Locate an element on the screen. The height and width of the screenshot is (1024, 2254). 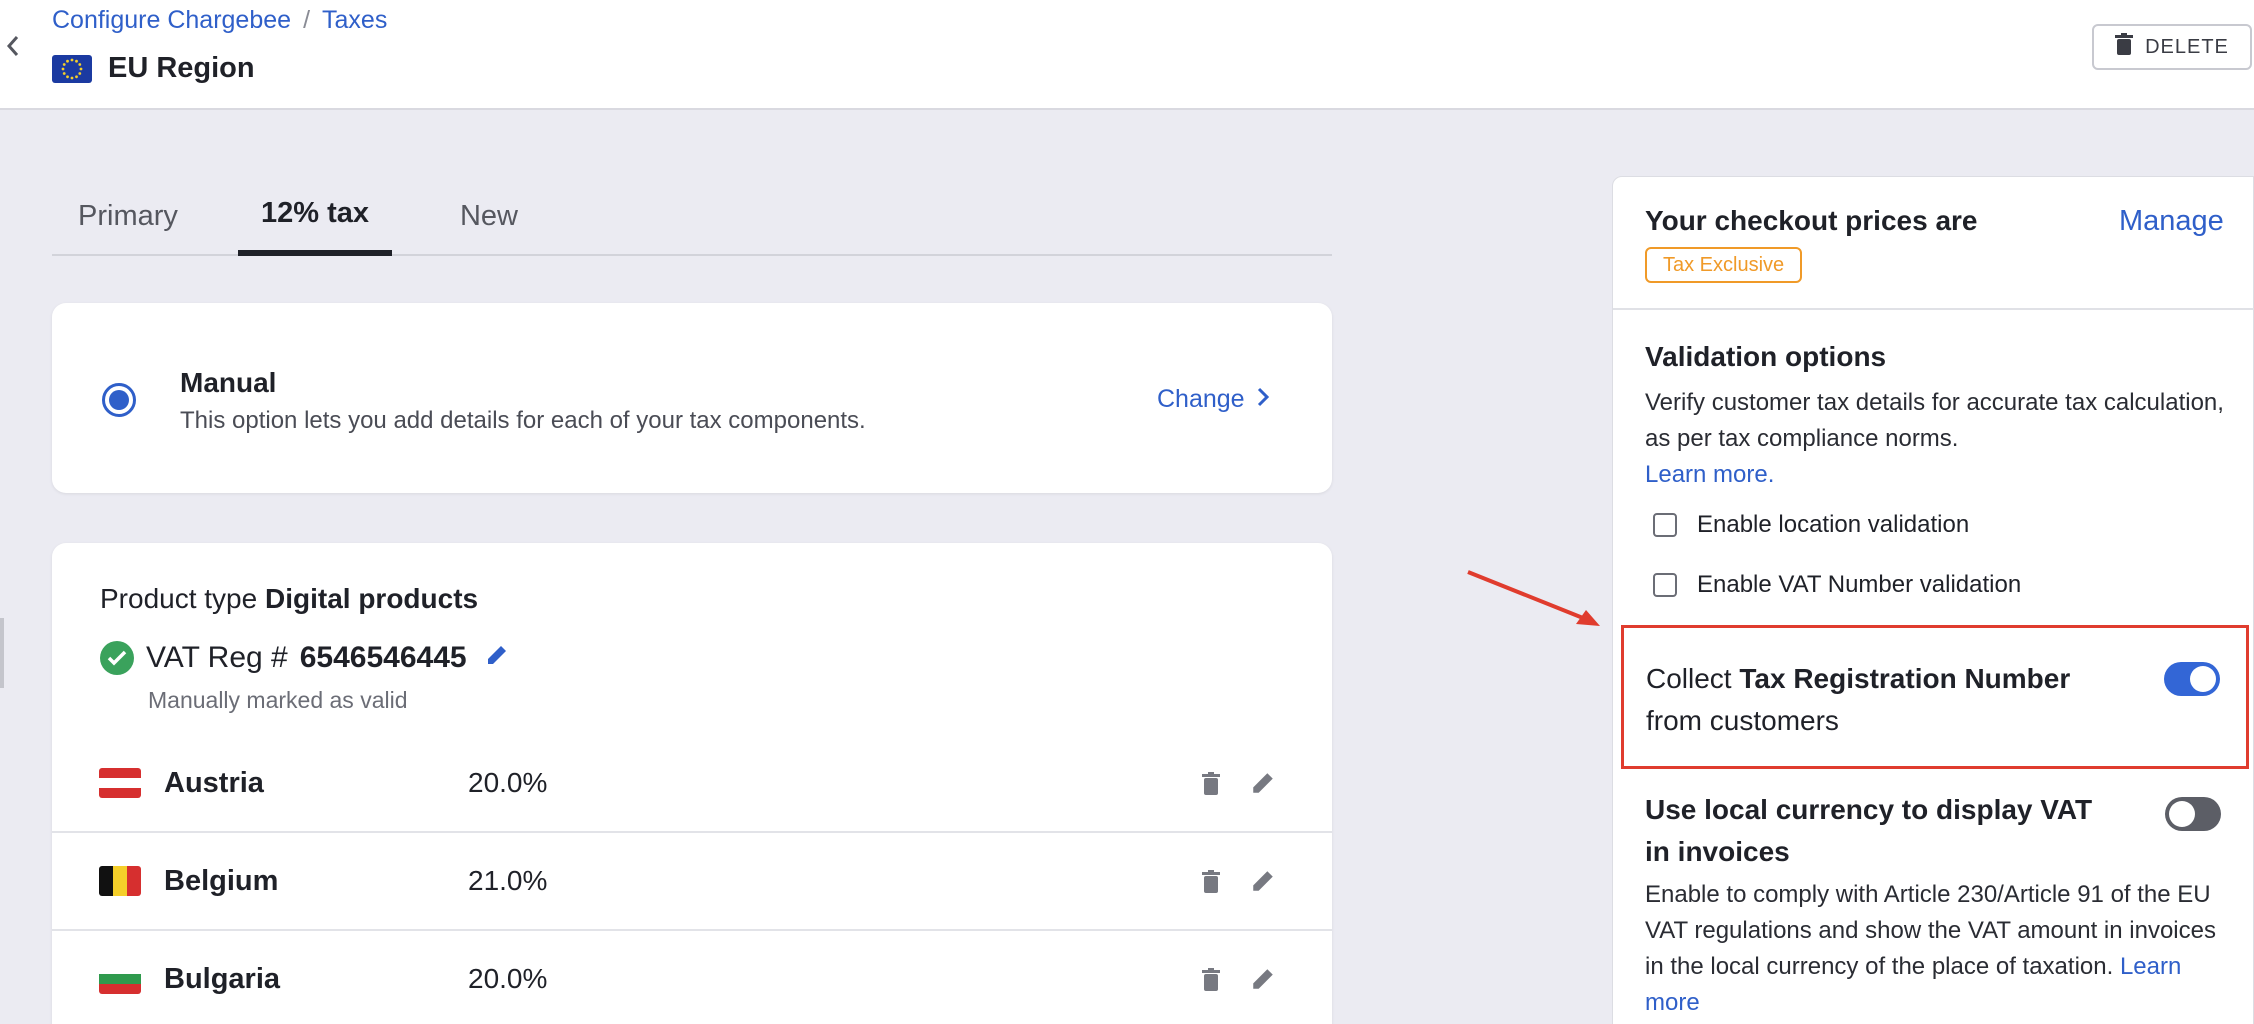
country-name: Bulgaria is located at coordinates (222, 978).